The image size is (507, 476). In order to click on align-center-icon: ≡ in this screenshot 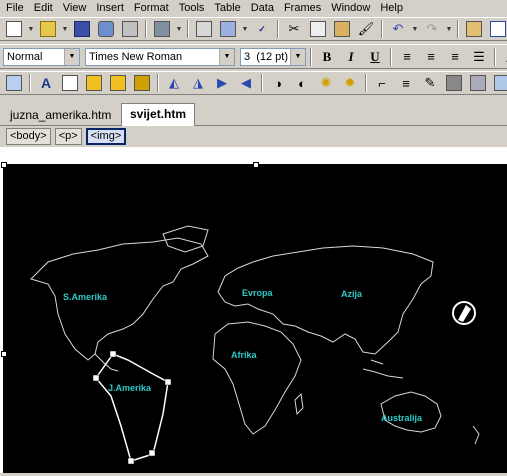, I will do `click(431, 57)`.